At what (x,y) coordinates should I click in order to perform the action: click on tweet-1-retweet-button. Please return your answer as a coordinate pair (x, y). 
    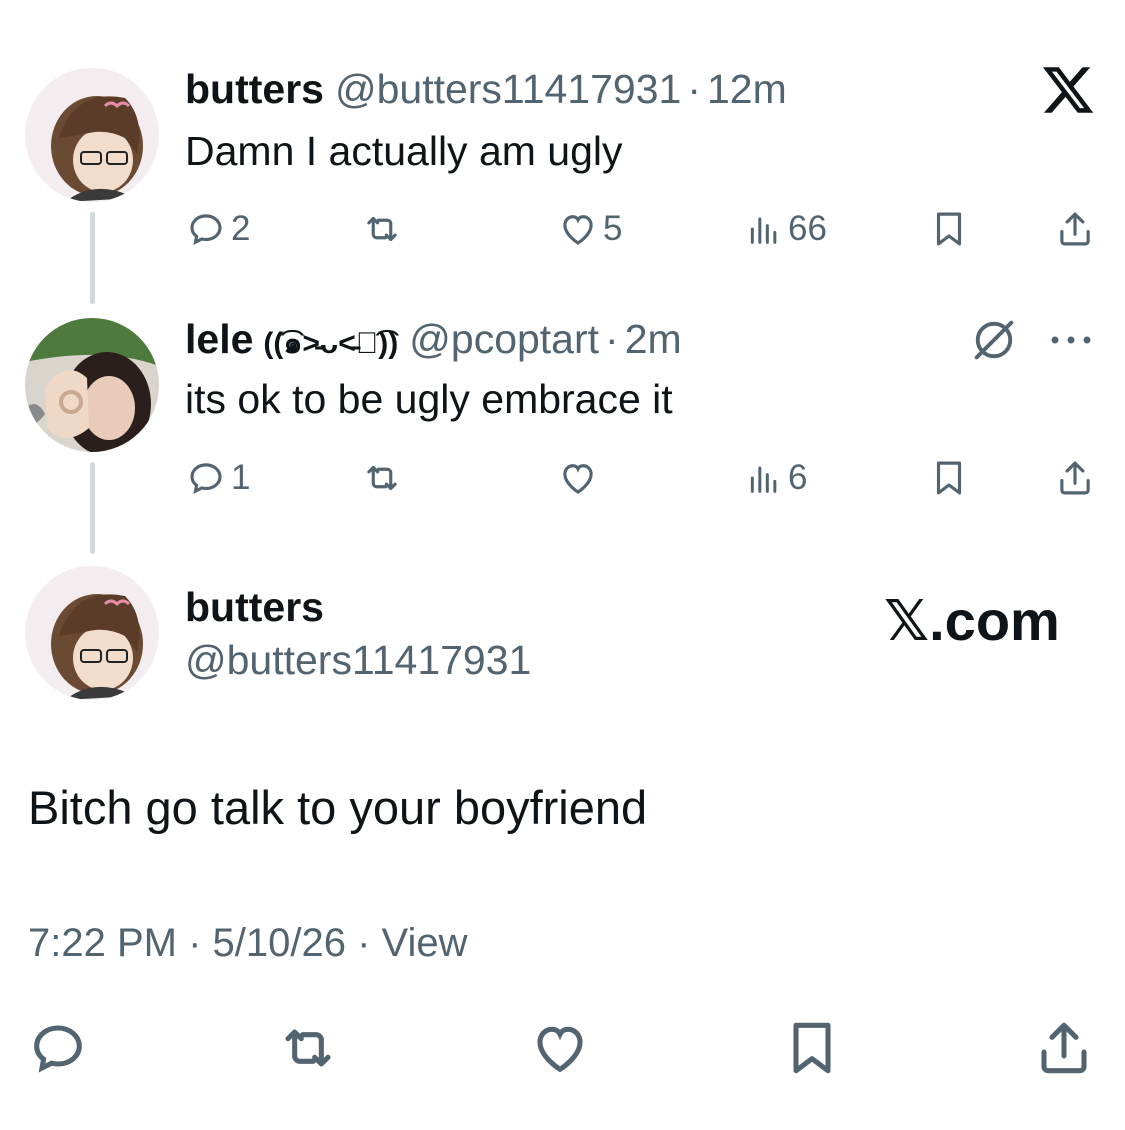
    Looking at the image, I should click on (382, 229).